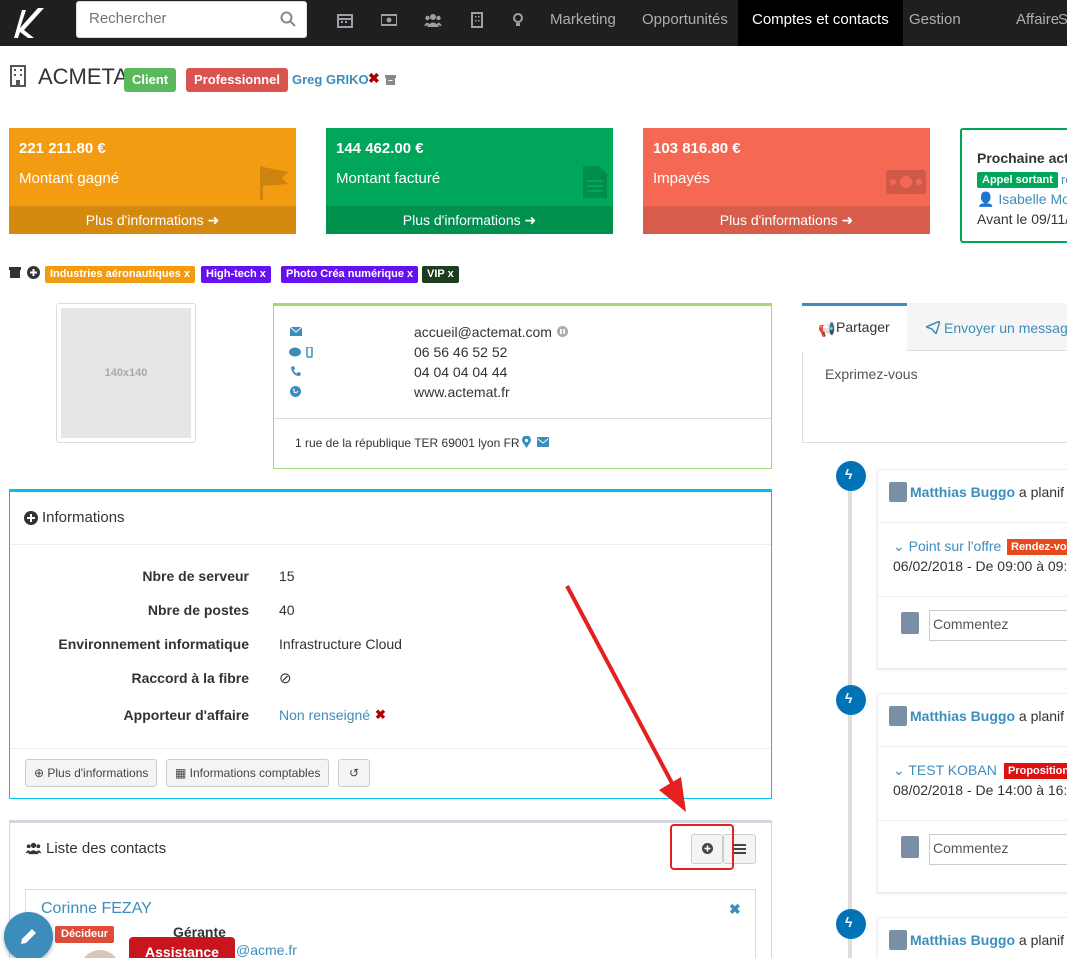 This screenshot has width=1067, height=958. I want to click on type-badge: Professionnel, so click(237, 80).